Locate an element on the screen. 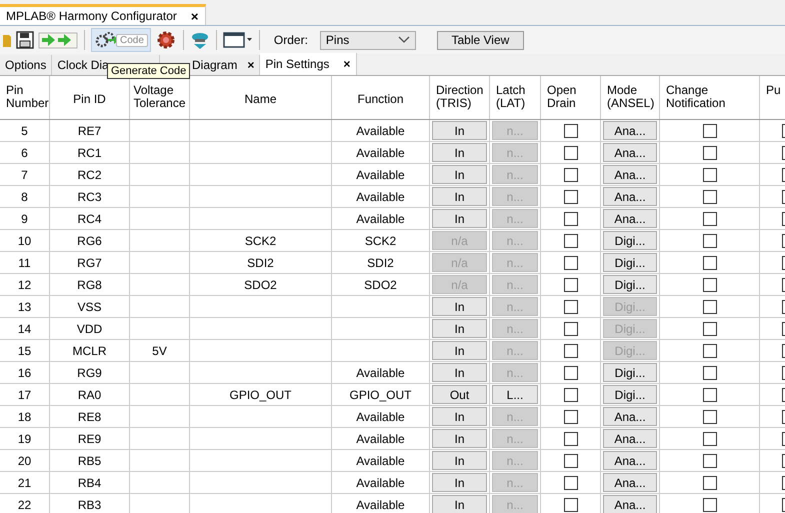  chip-icon is located at coordinates (200, 40).